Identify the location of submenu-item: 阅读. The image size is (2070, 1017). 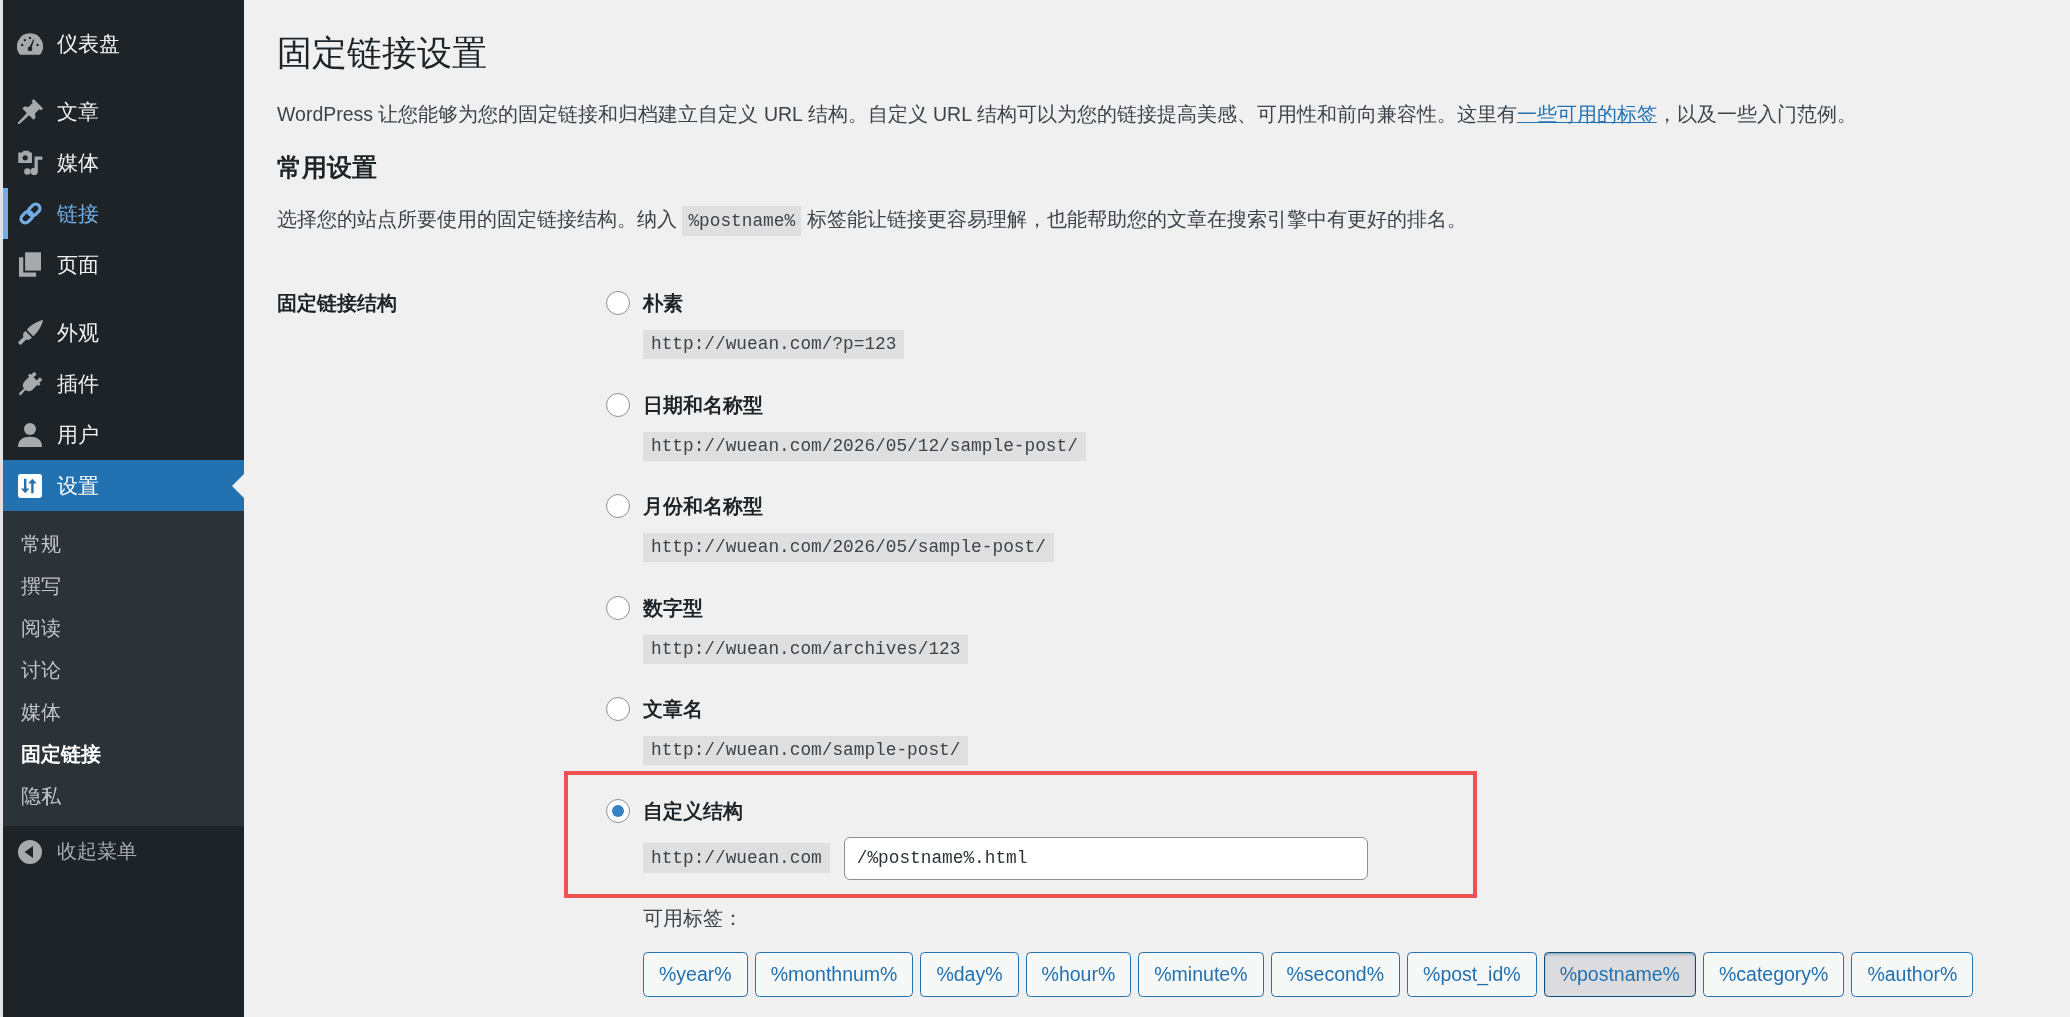
(123, 628).